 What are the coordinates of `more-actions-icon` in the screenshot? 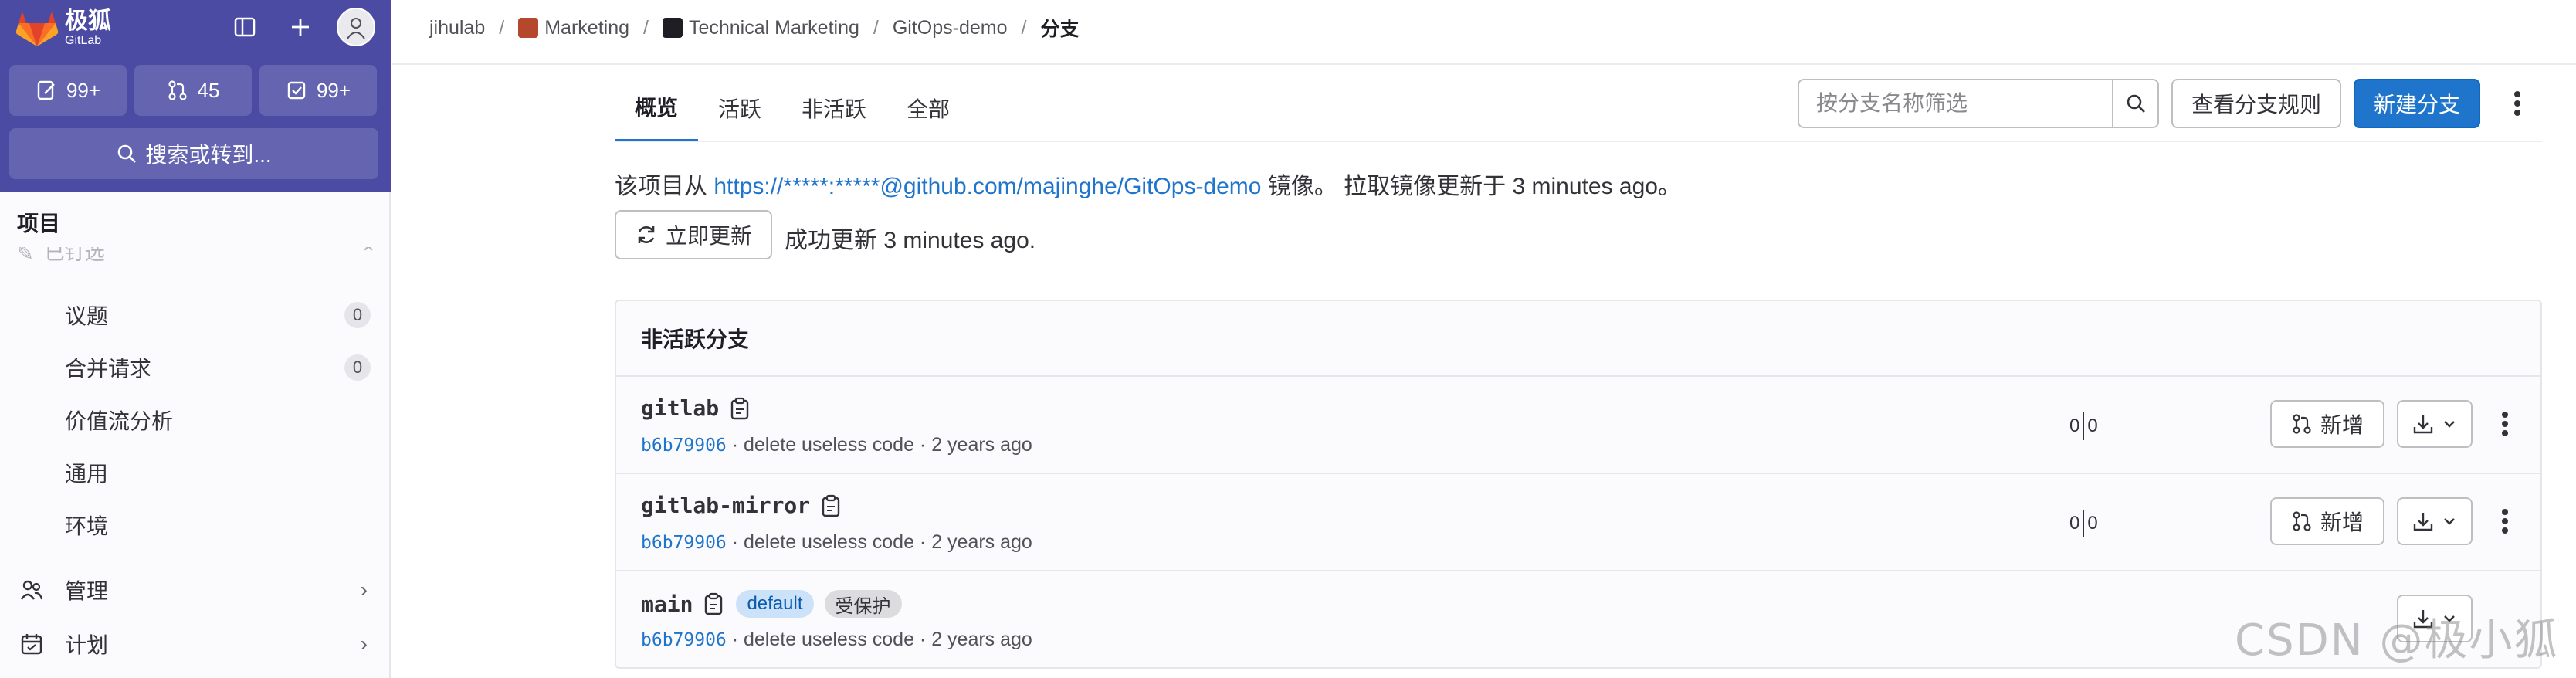 It's located at (2517, 103).